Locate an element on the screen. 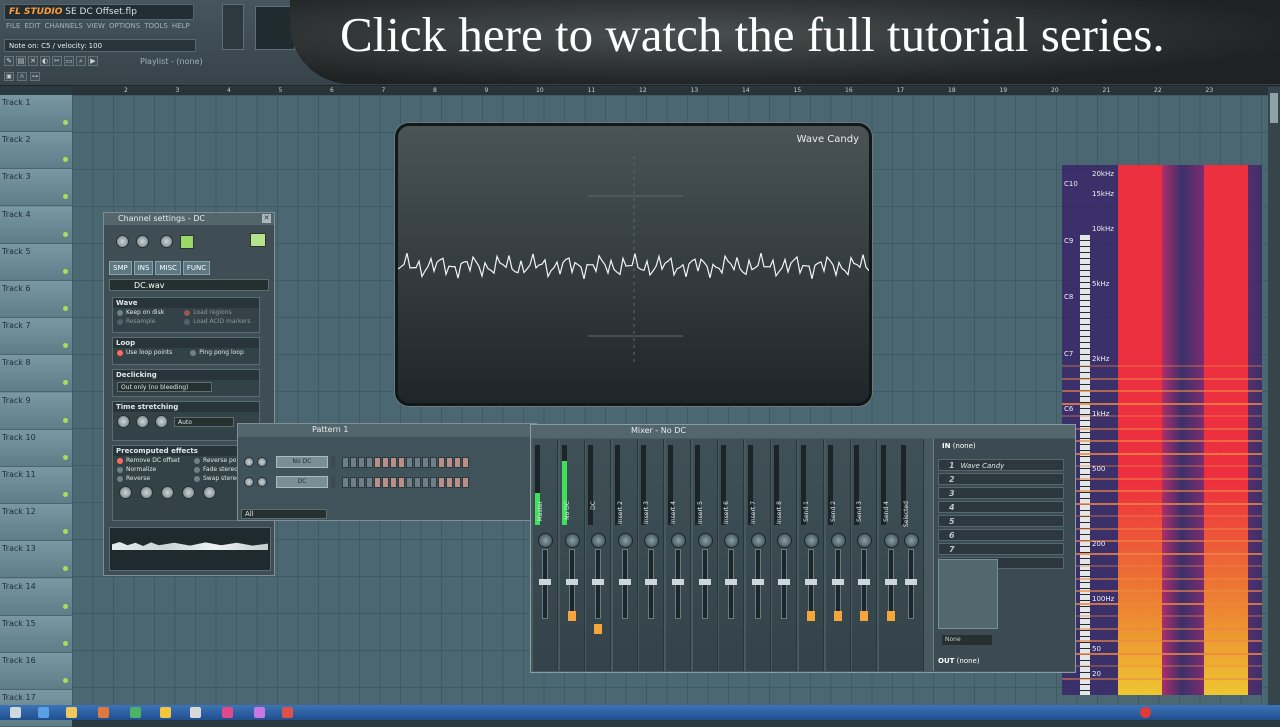 The width and height of the screenshot is (1280, 727). mixer-strip: Send 2 is located at coordinates (838, 555).